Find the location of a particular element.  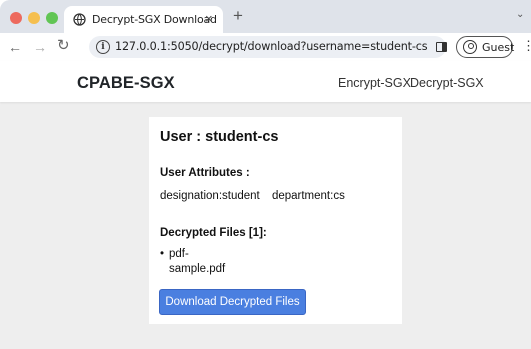

file-item: pdf-sample.pdf is located at coordinates (192, 261).